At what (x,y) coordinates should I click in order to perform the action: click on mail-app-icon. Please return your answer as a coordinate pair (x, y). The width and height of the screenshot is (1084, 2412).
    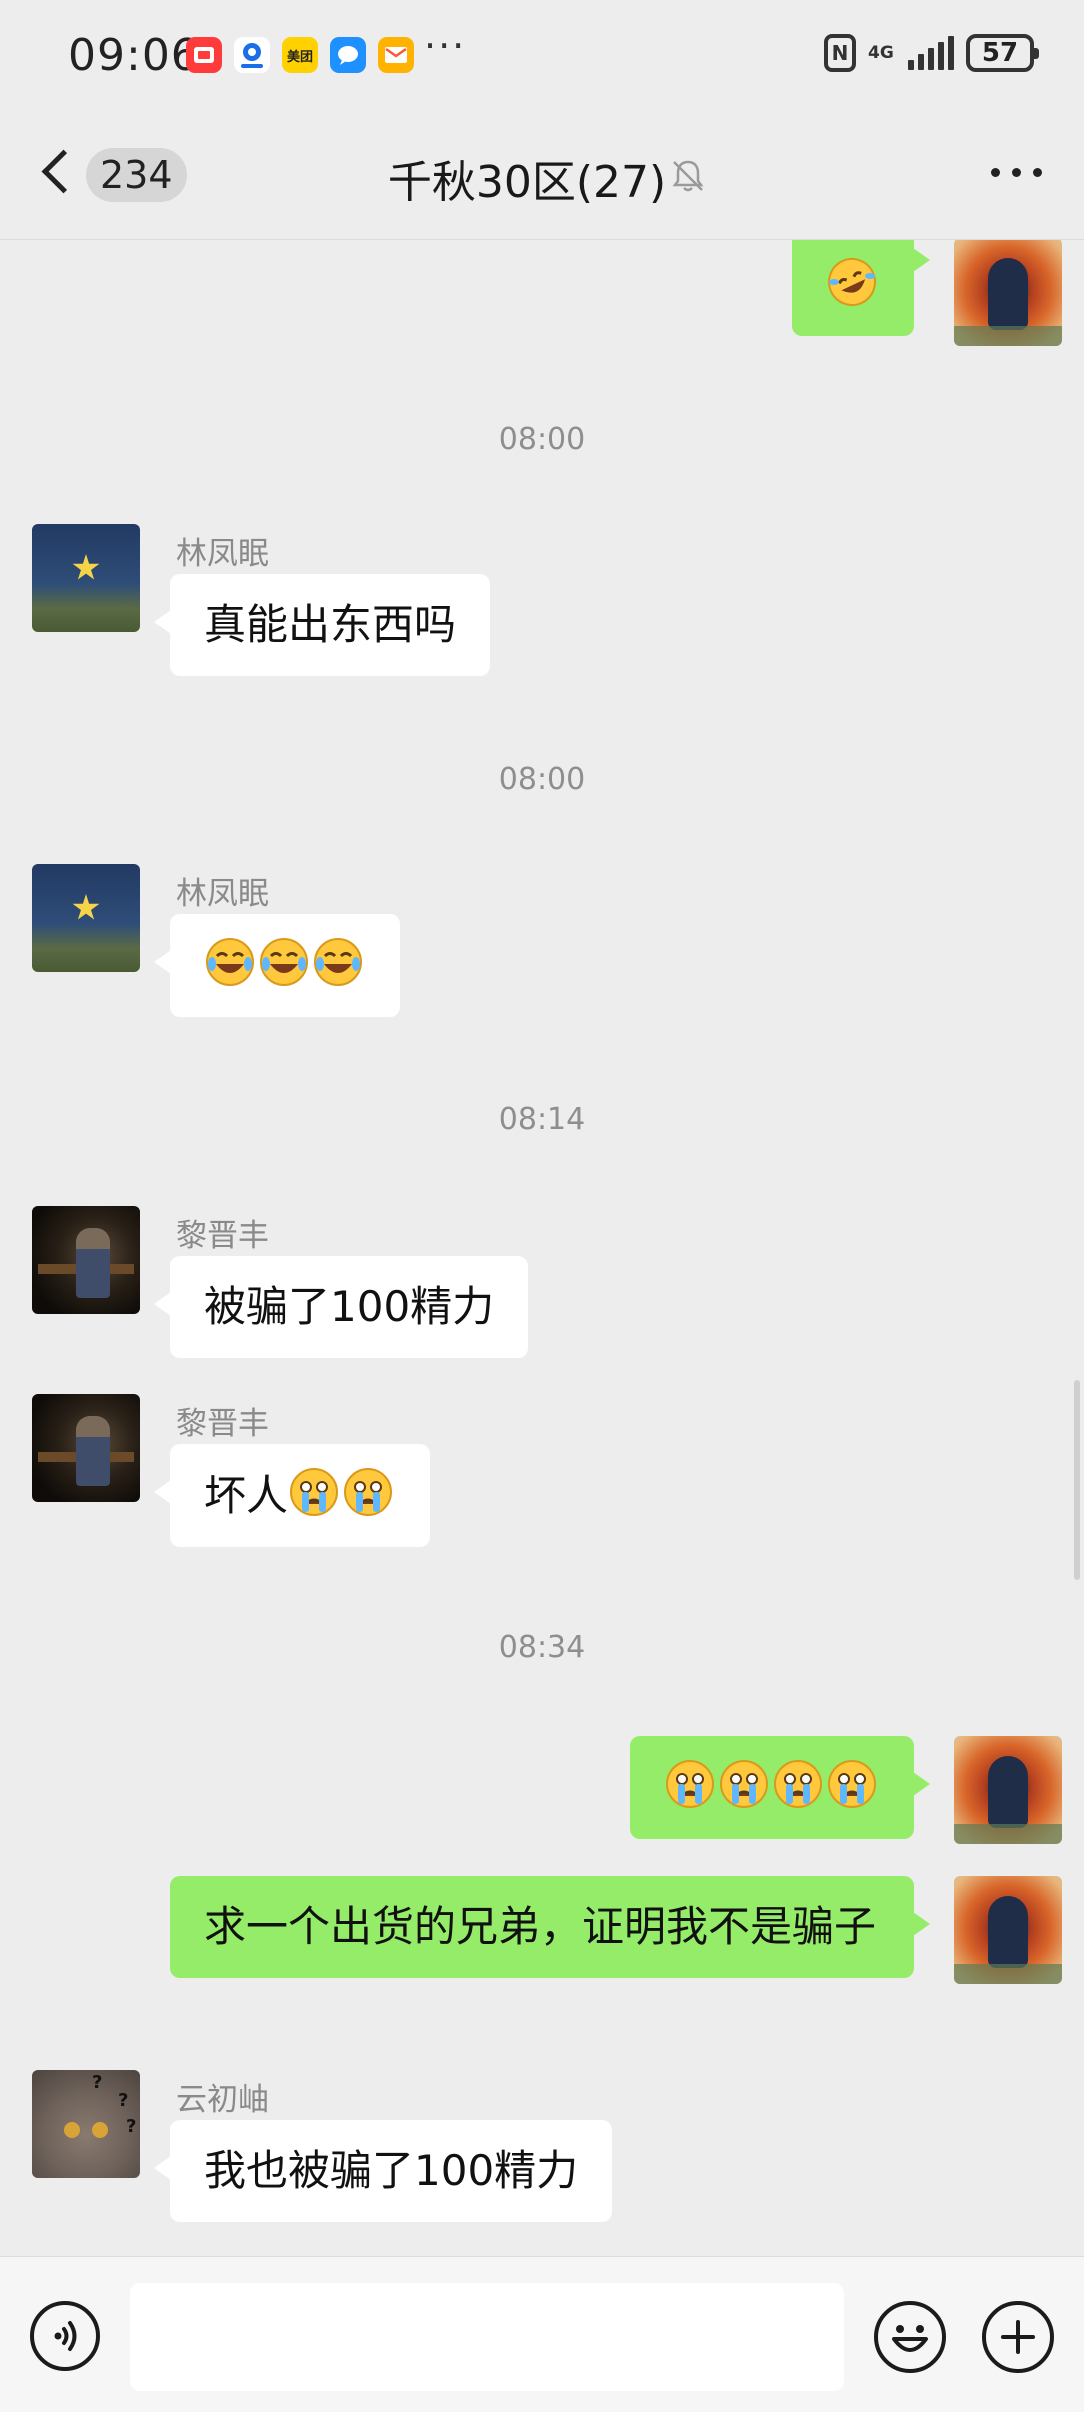
    Looking at the image, I should click on (396, 55).